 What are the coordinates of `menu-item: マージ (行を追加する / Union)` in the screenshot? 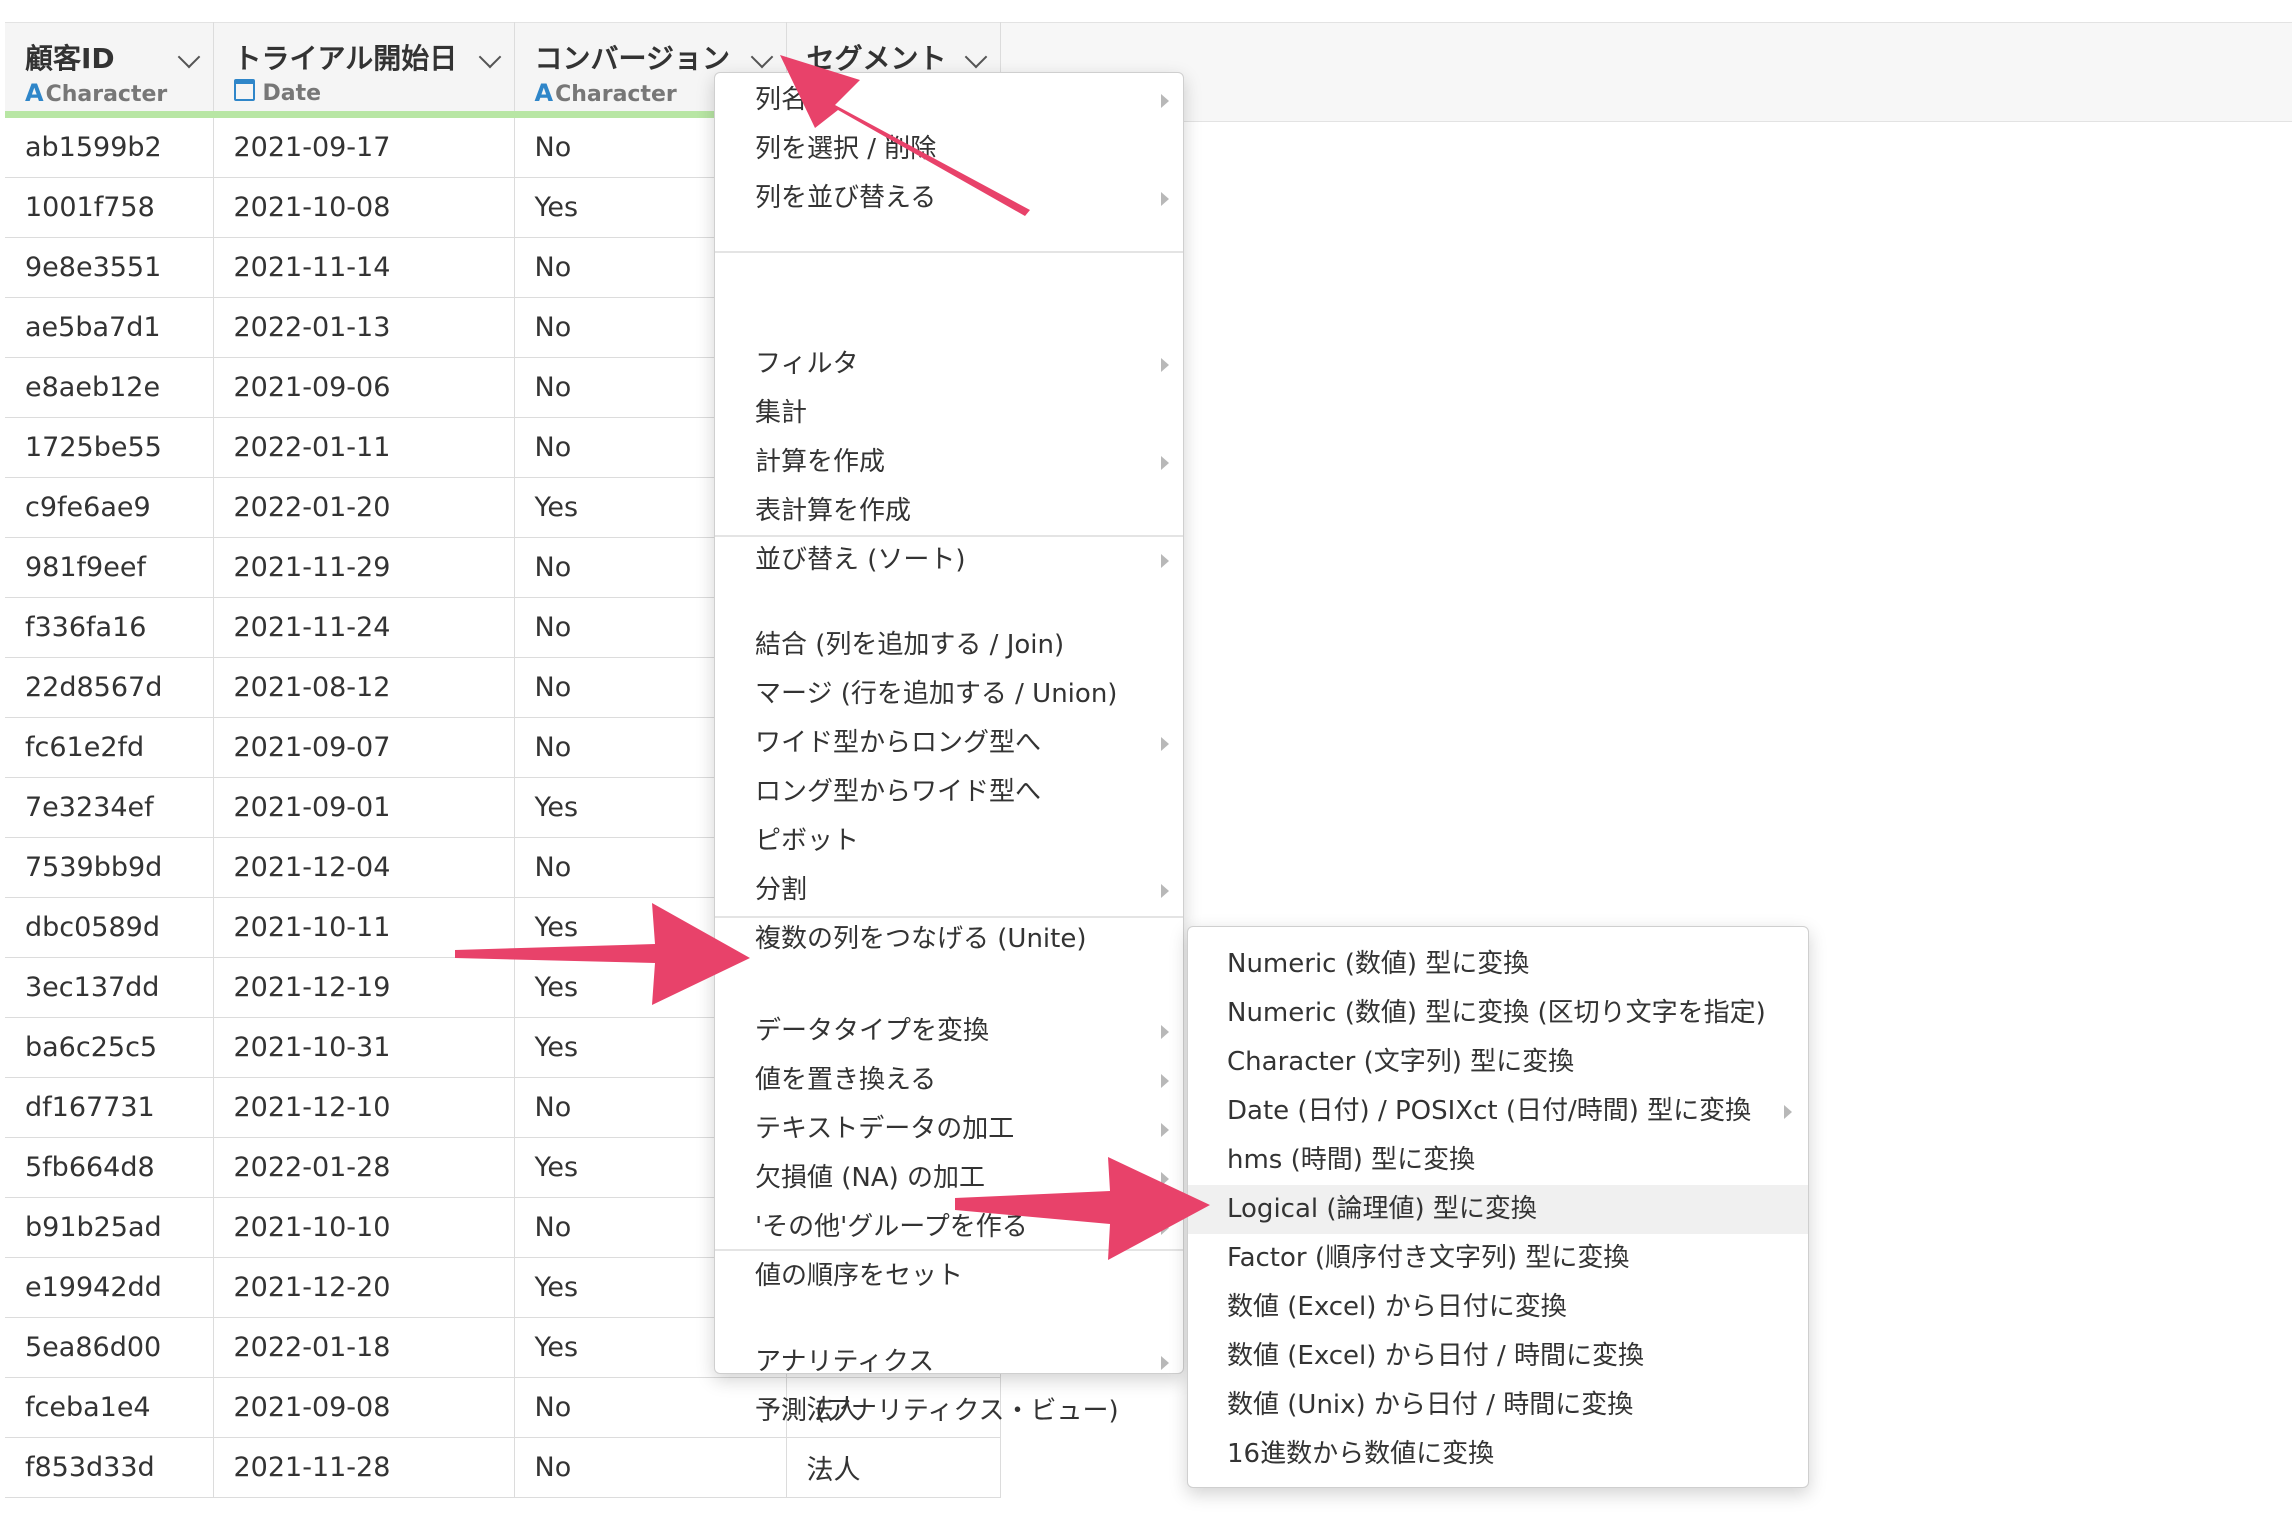 It's located at (965, 694).